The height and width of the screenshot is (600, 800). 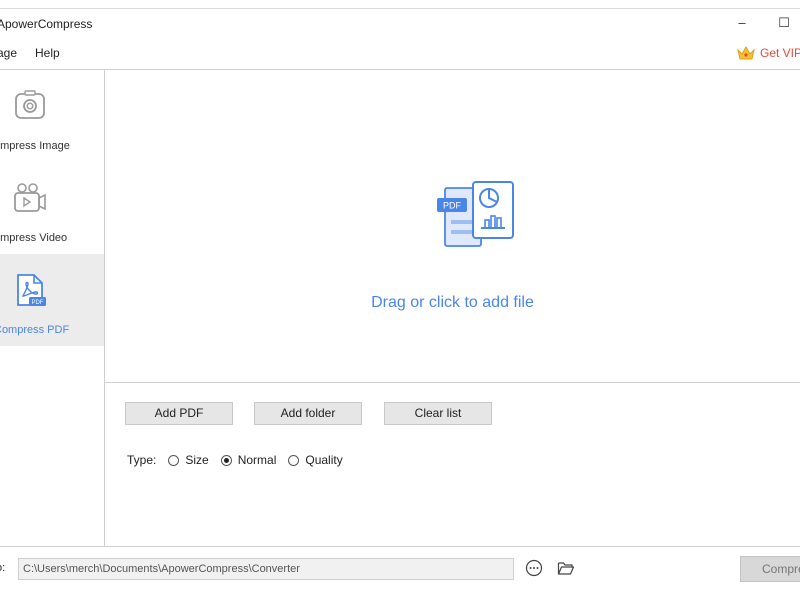 I want to click on clear-list-button: Clear list, so click(x=438, y=413).